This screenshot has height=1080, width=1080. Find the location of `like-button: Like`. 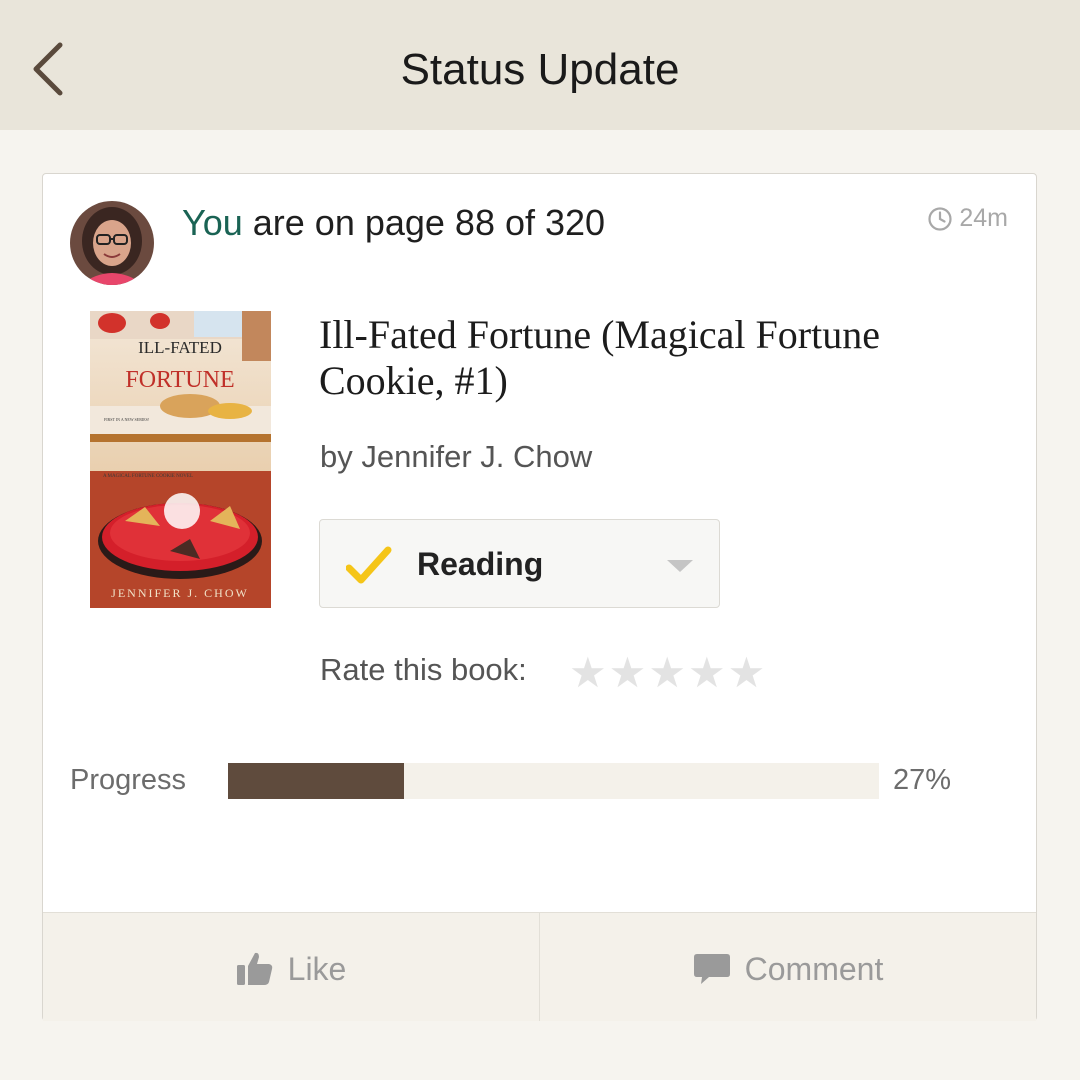

like-button: Like is located at coordinates (291, 967).